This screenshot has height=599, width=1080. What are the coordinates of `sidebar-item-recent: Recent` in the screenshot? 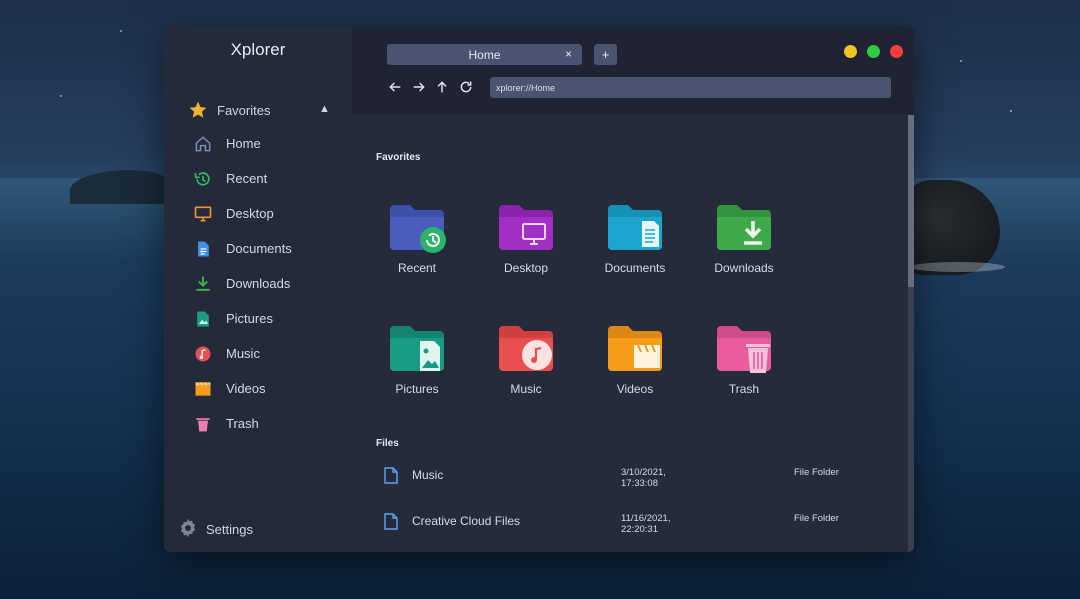 It's located at (268, 179).